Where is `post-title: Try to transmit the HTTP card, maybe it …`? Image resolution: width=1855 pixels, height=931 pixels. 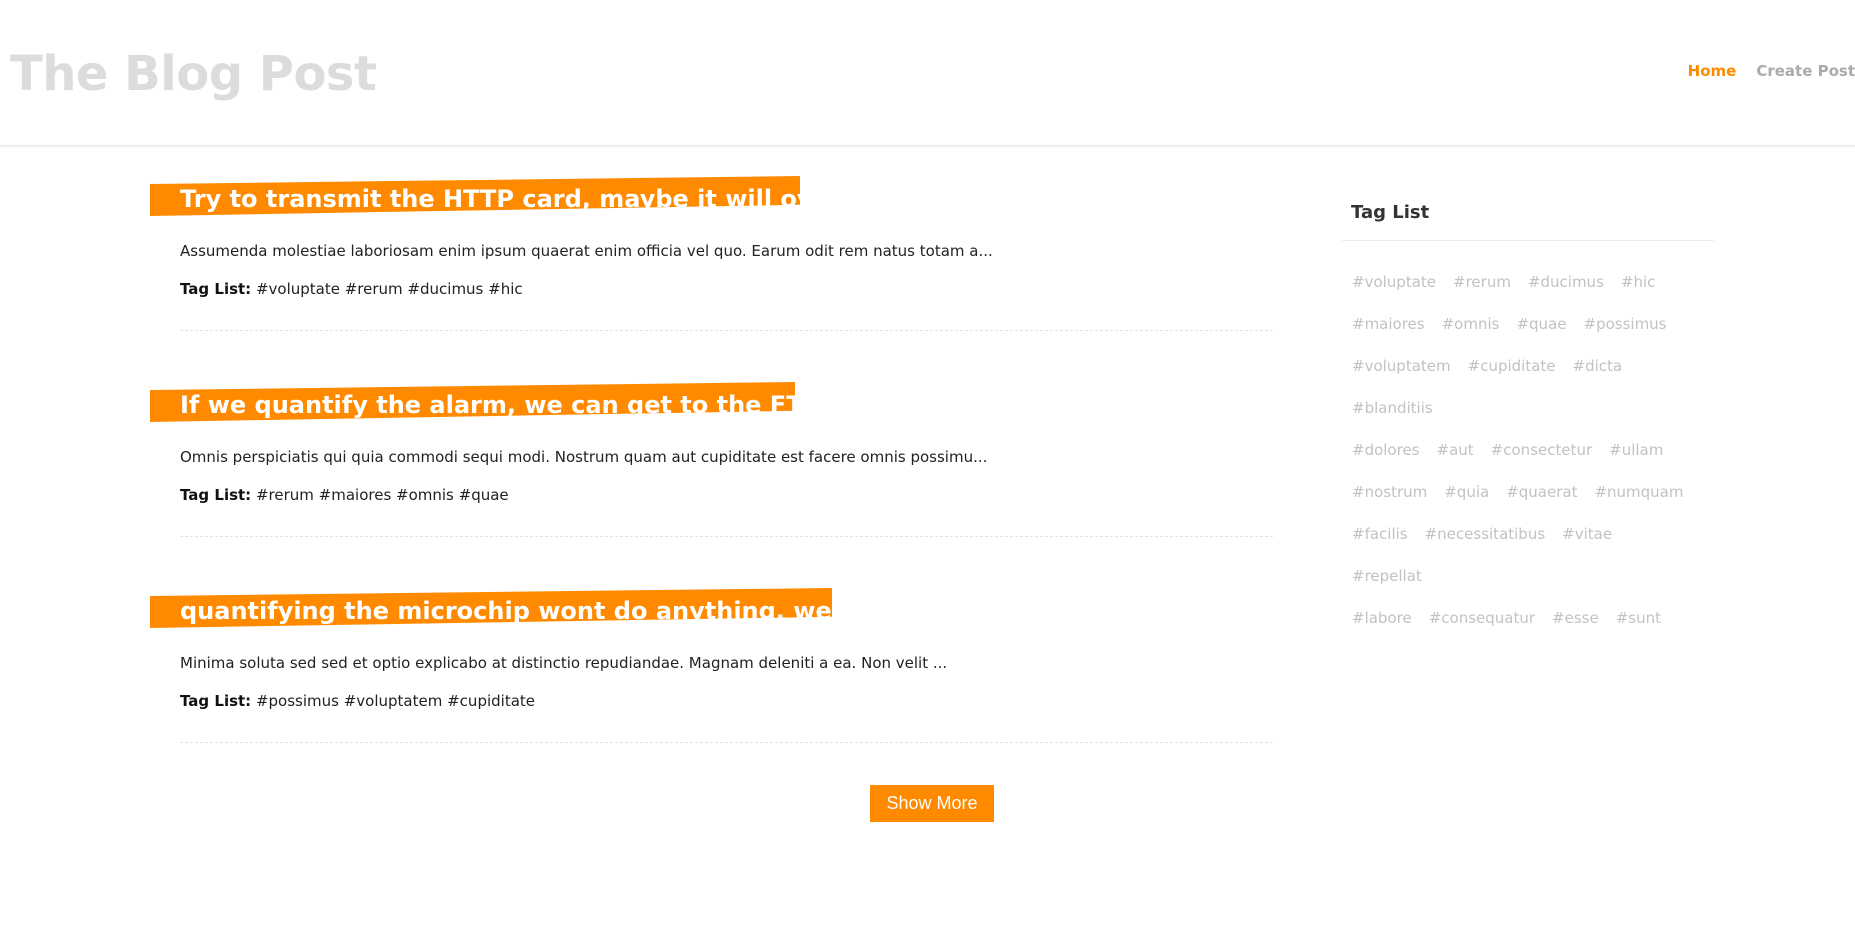
post-title: Try to transmit the HTTP card, maybe it … is located at coordinates (516, 199).